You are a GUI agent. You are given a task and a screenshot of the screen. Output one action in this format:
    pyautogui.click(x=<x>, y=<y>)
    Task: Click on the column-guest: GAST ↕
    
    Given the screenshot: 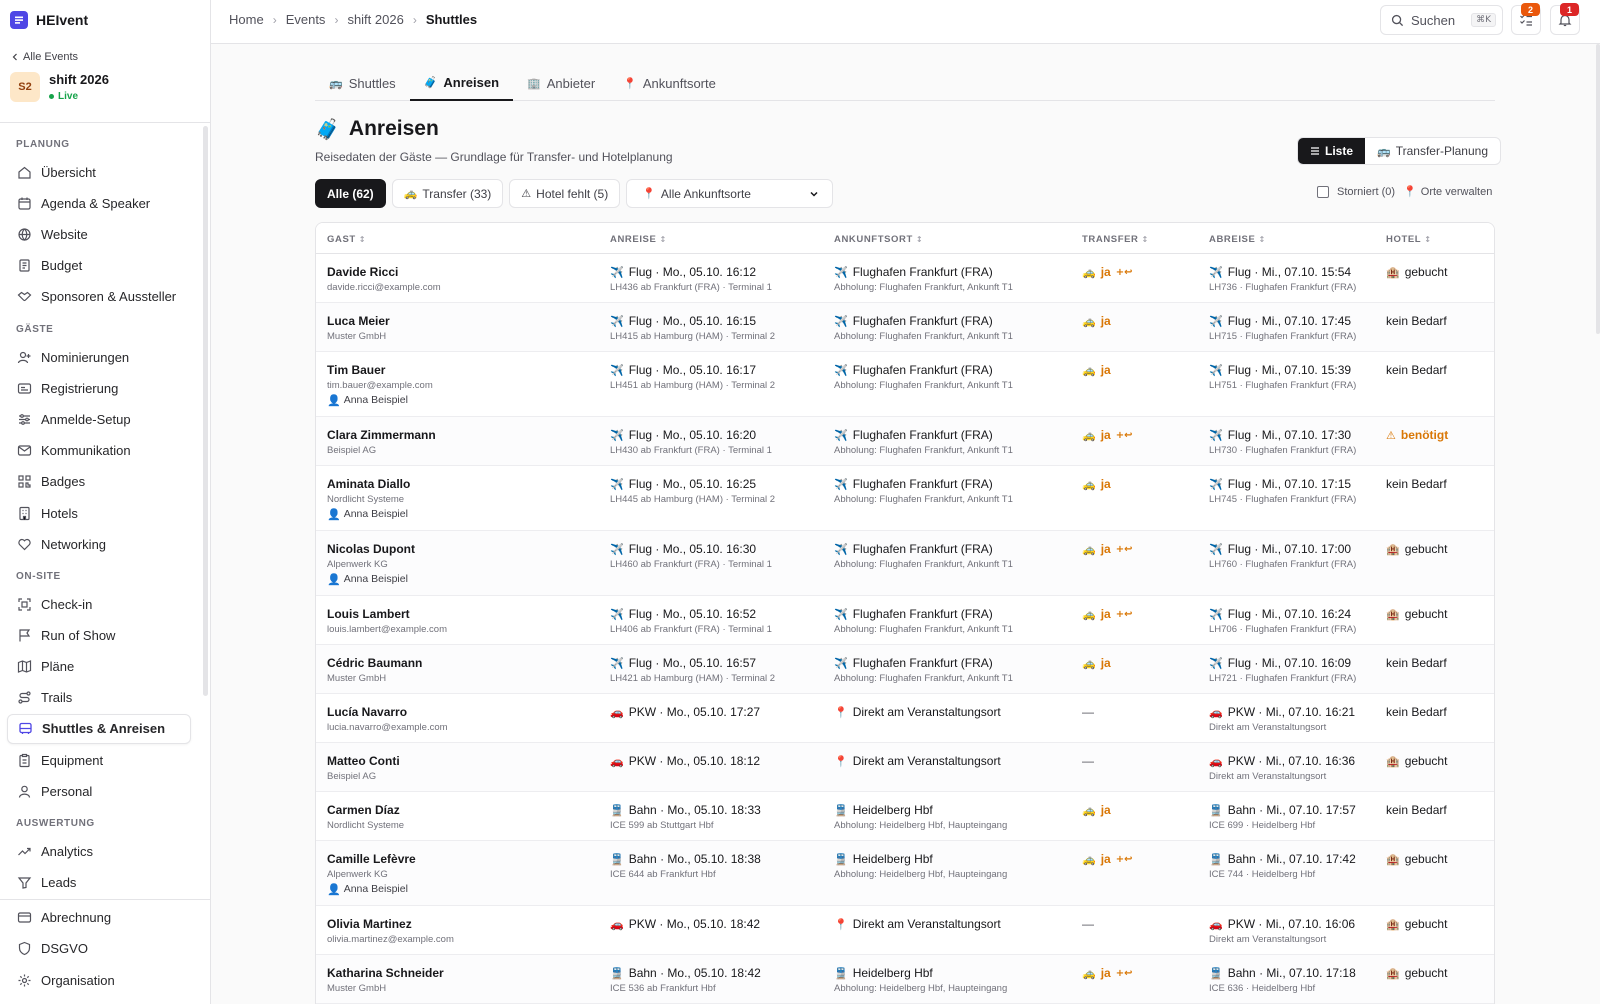 What is the action you would take?
    pyautogui.click(x=346, y=239)
    